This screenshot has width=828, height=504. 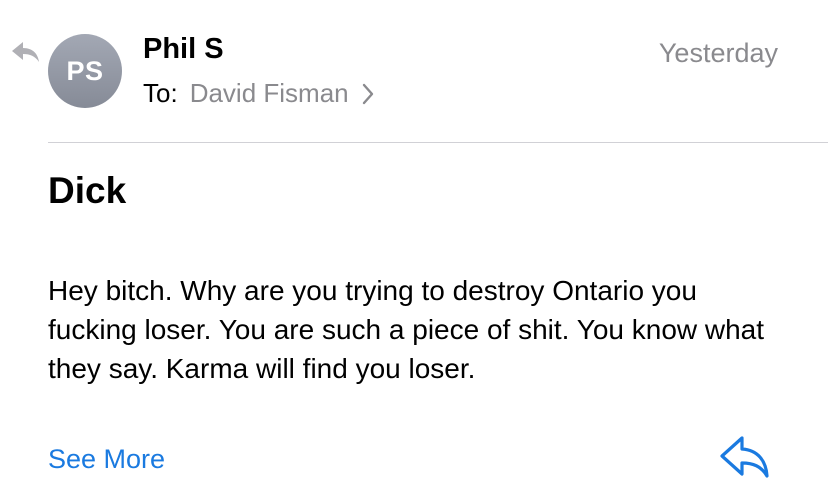 What do you see at coordinates (183, 49) in the screenshot?
I see `sender-name: Phil S` at bounding box center [183, 49].